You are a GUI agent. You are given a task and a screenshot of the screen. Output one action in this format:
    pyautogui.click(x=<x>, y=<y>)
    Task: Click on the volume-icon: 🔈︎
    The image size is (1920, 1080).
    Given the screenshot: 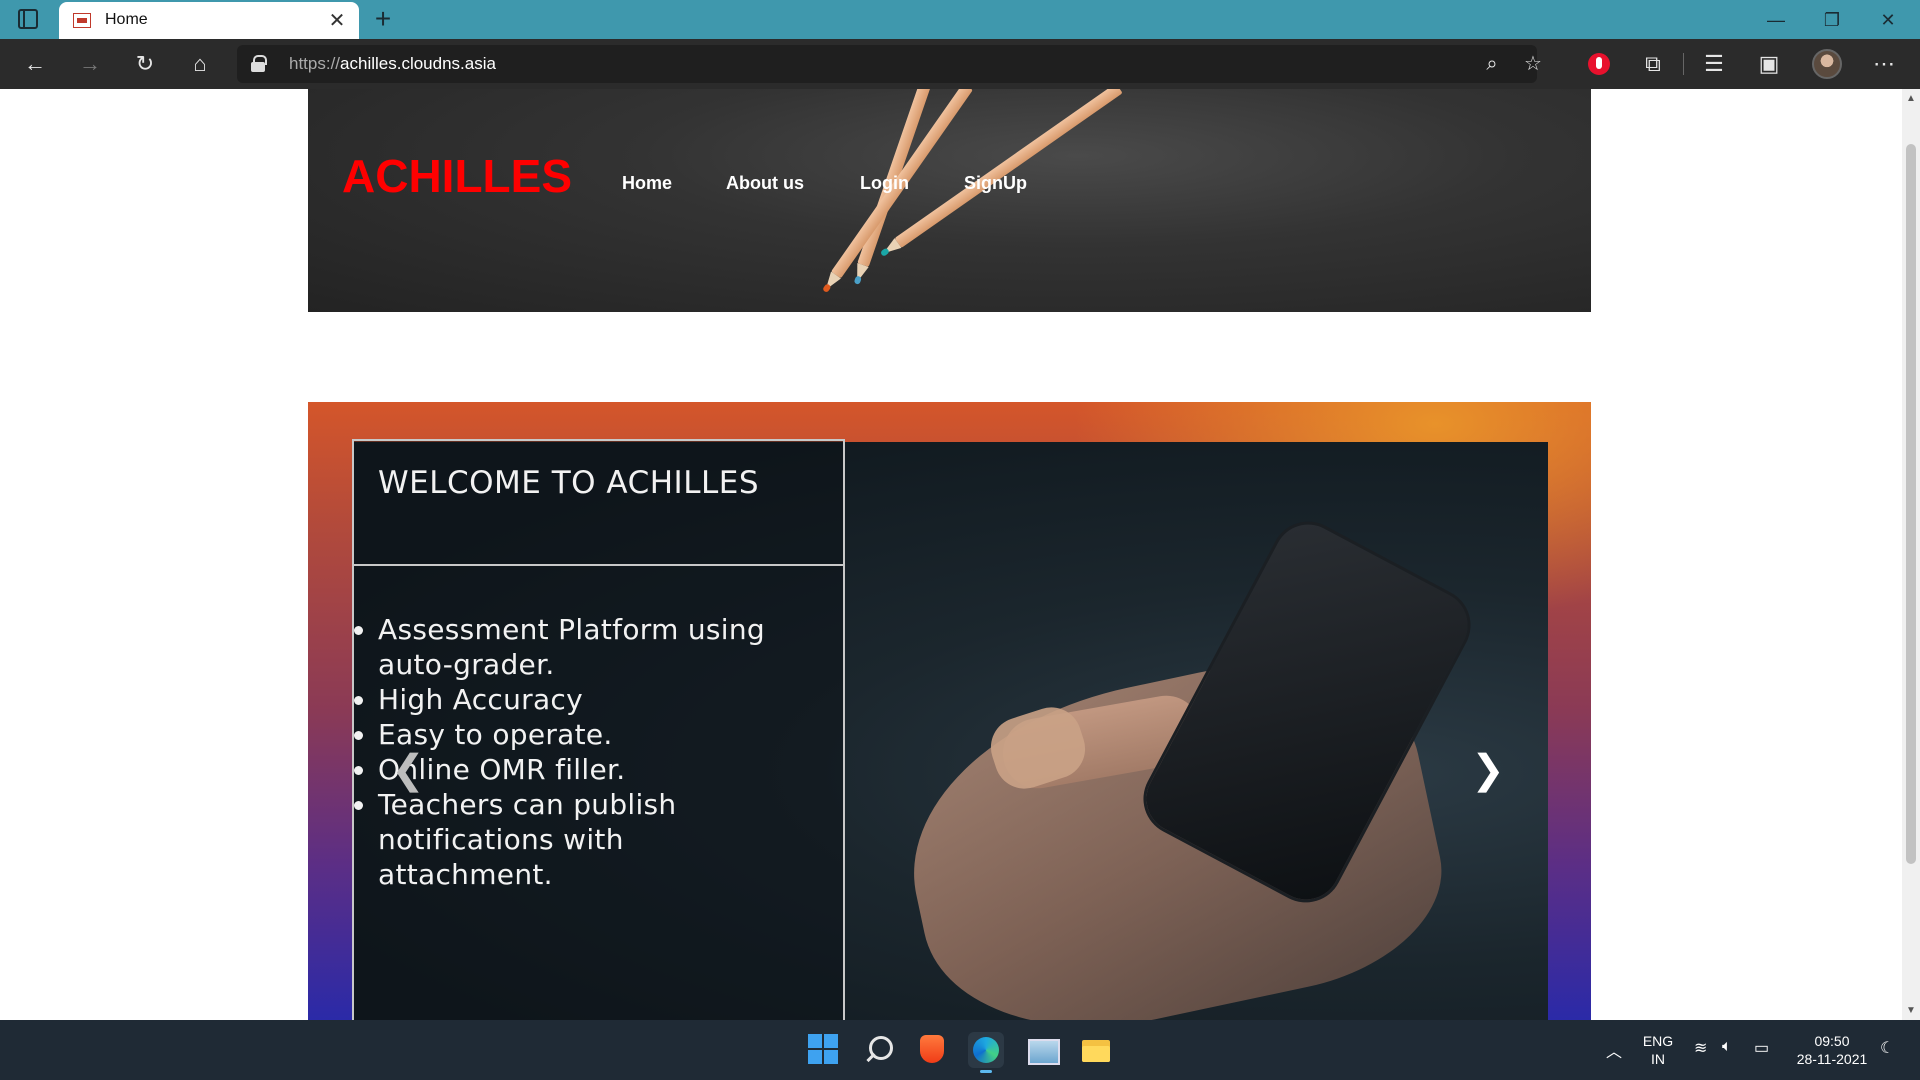 What is the action you would take?
    pyautogui.click(x=1727, y=1047)
    